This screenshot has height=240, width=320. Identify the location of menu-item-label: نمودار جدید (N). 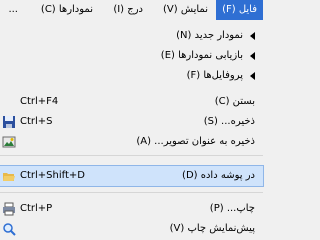
(209, 35).